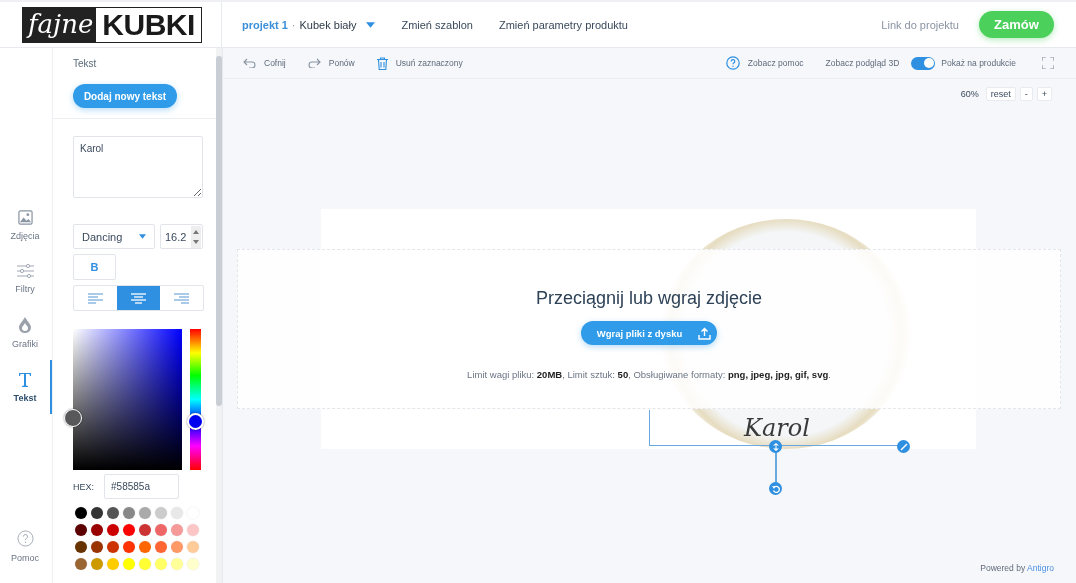 This screenshot has height=583, width=1076. I want to click on undo-icon, so click(249, 63).